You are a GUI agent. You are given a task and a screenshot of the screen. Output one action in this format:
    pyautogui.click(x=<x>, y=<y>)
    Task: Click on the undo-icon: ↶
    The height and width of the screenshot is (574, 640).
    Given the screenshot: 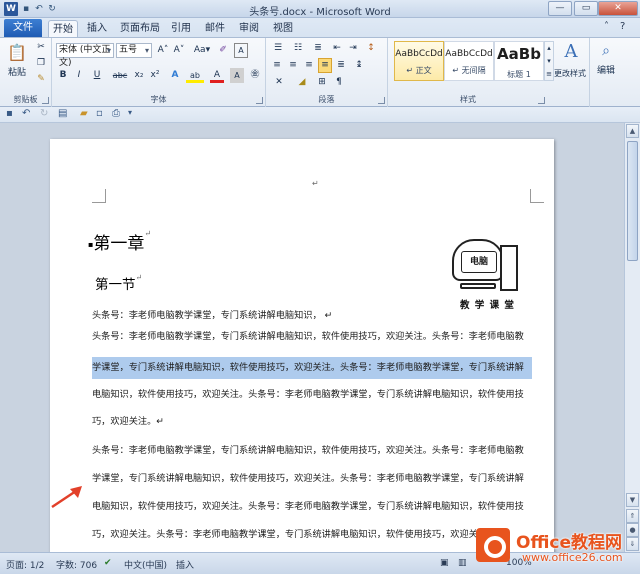 What is the action you would take?
    pyautogui.click(x=26, y=113)
    